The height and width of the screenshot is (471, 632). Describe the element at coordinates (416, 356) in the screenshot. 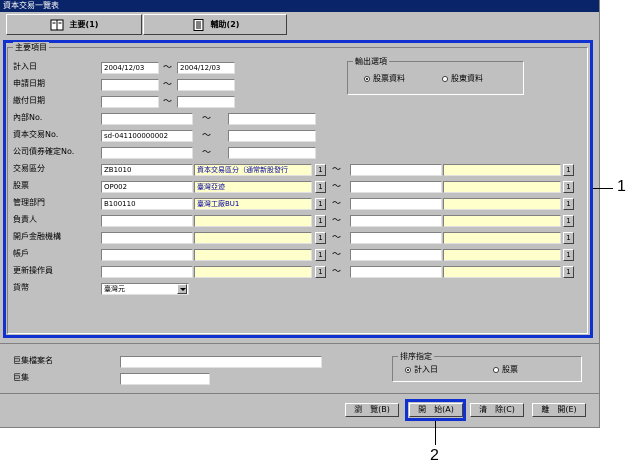

I see `sort-group-title: 排序指定` at that location.